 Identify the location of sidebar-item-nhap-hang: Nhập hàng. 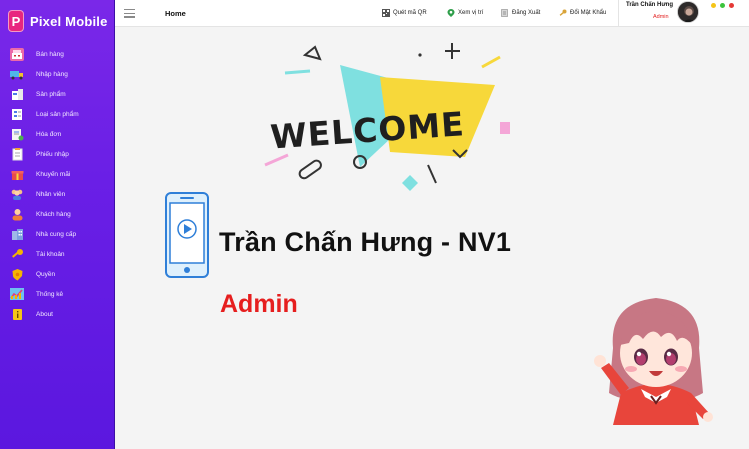
(57, 74).